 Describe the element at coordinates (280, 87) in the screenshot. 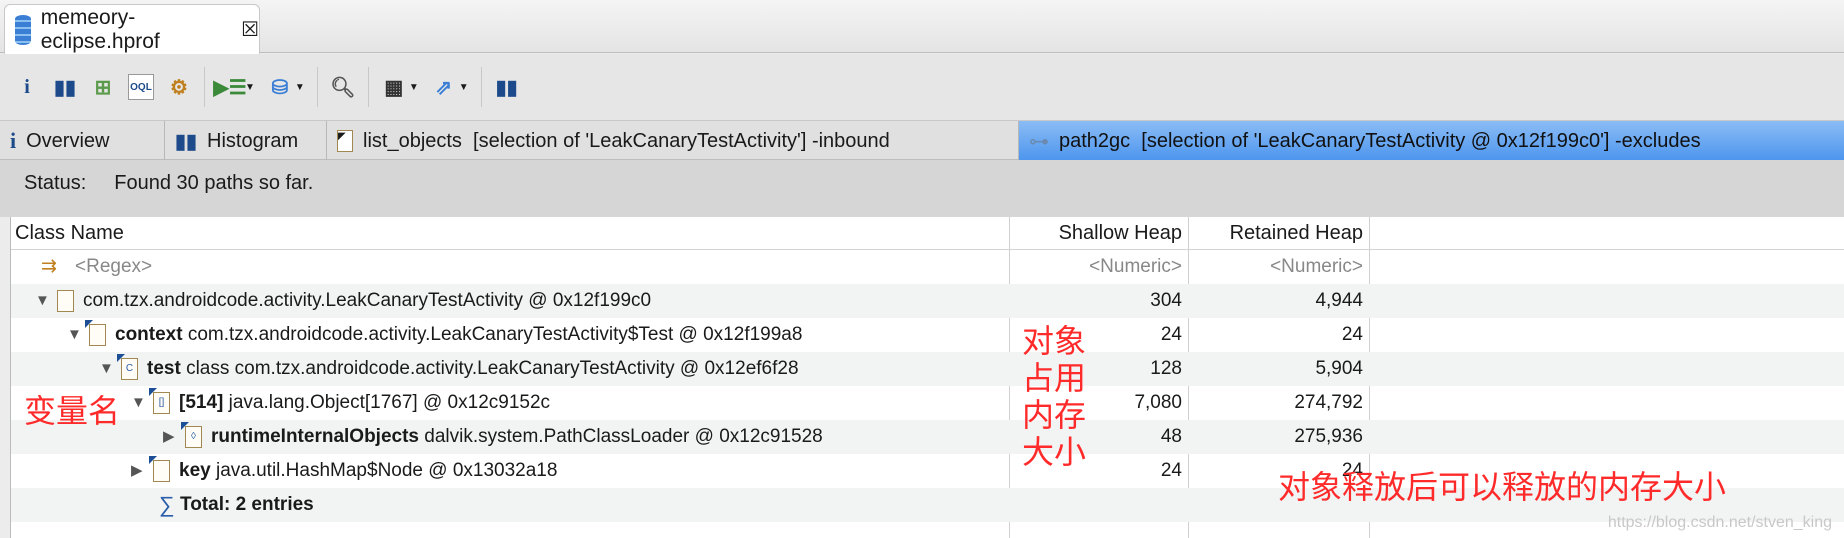

I see `heap-dump-settings-icon: ⛁` at that location.